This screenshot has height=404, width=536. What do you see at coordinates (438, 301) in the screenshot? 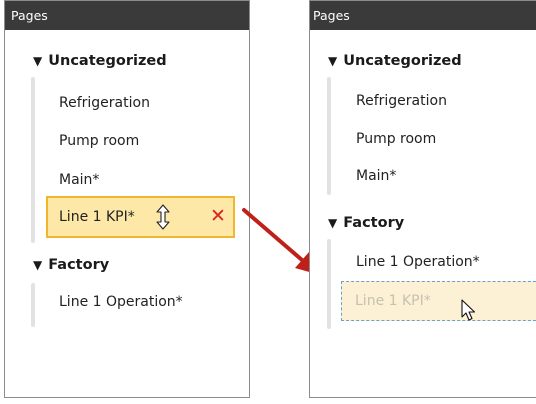
I see `drop-placeholder: Line 1 KPI*` at bounding box center [438, 301].